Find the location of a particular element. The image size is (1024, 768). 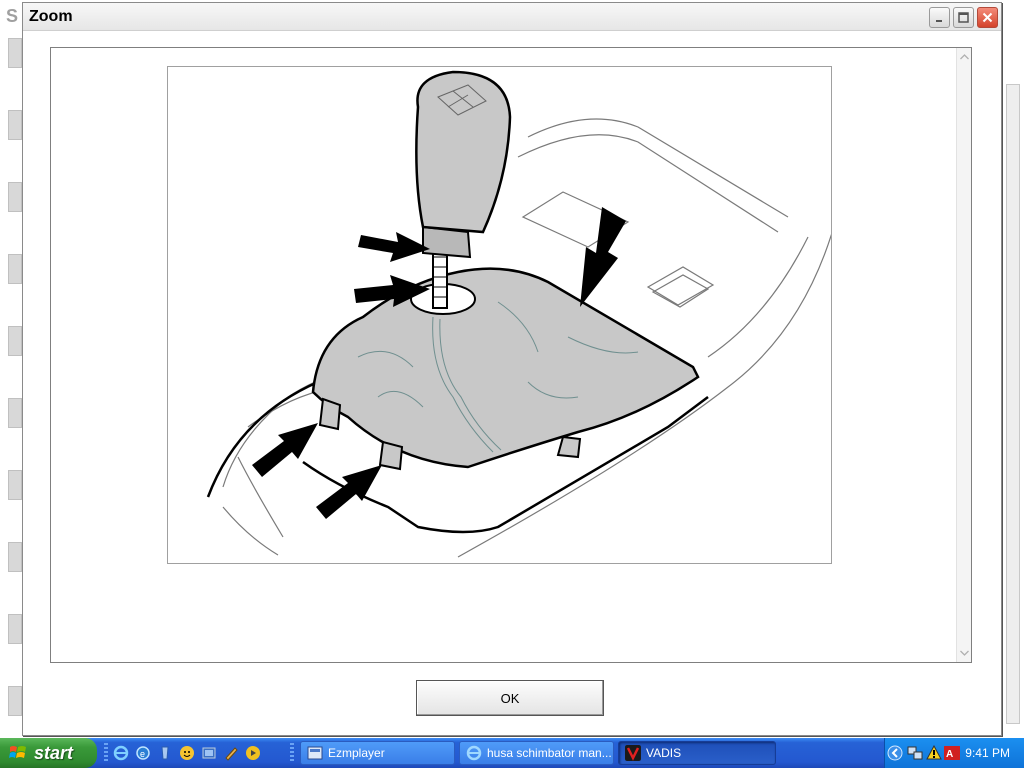

clock: 9:41 PM is located at coordinates (987, 753).